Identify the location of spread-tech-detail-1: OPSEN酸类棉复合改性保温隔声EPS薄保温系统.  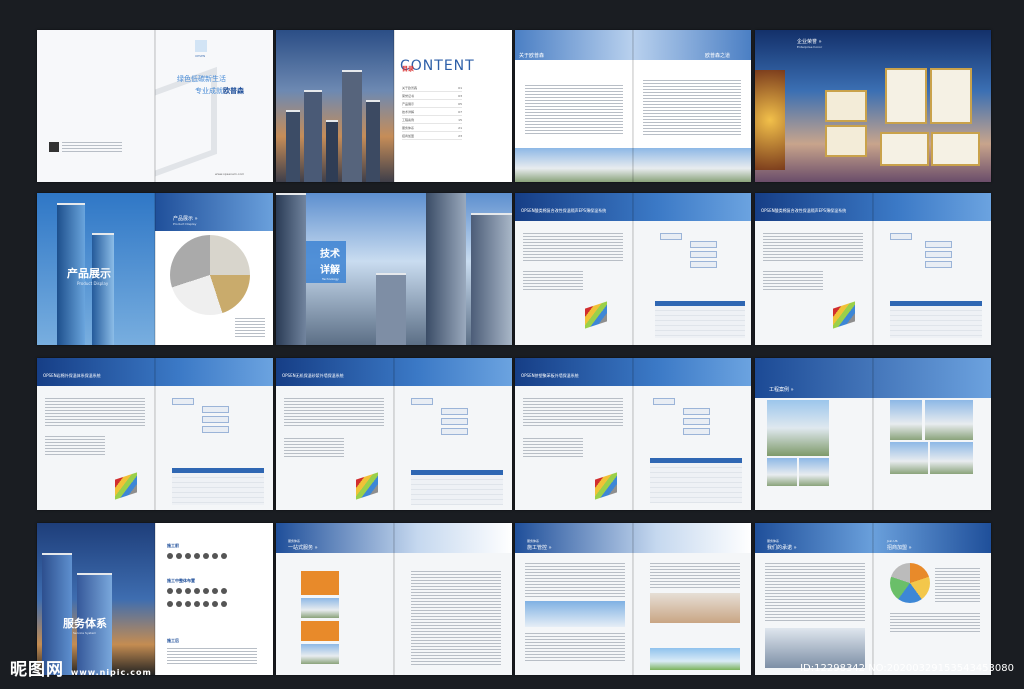
(633, 269).